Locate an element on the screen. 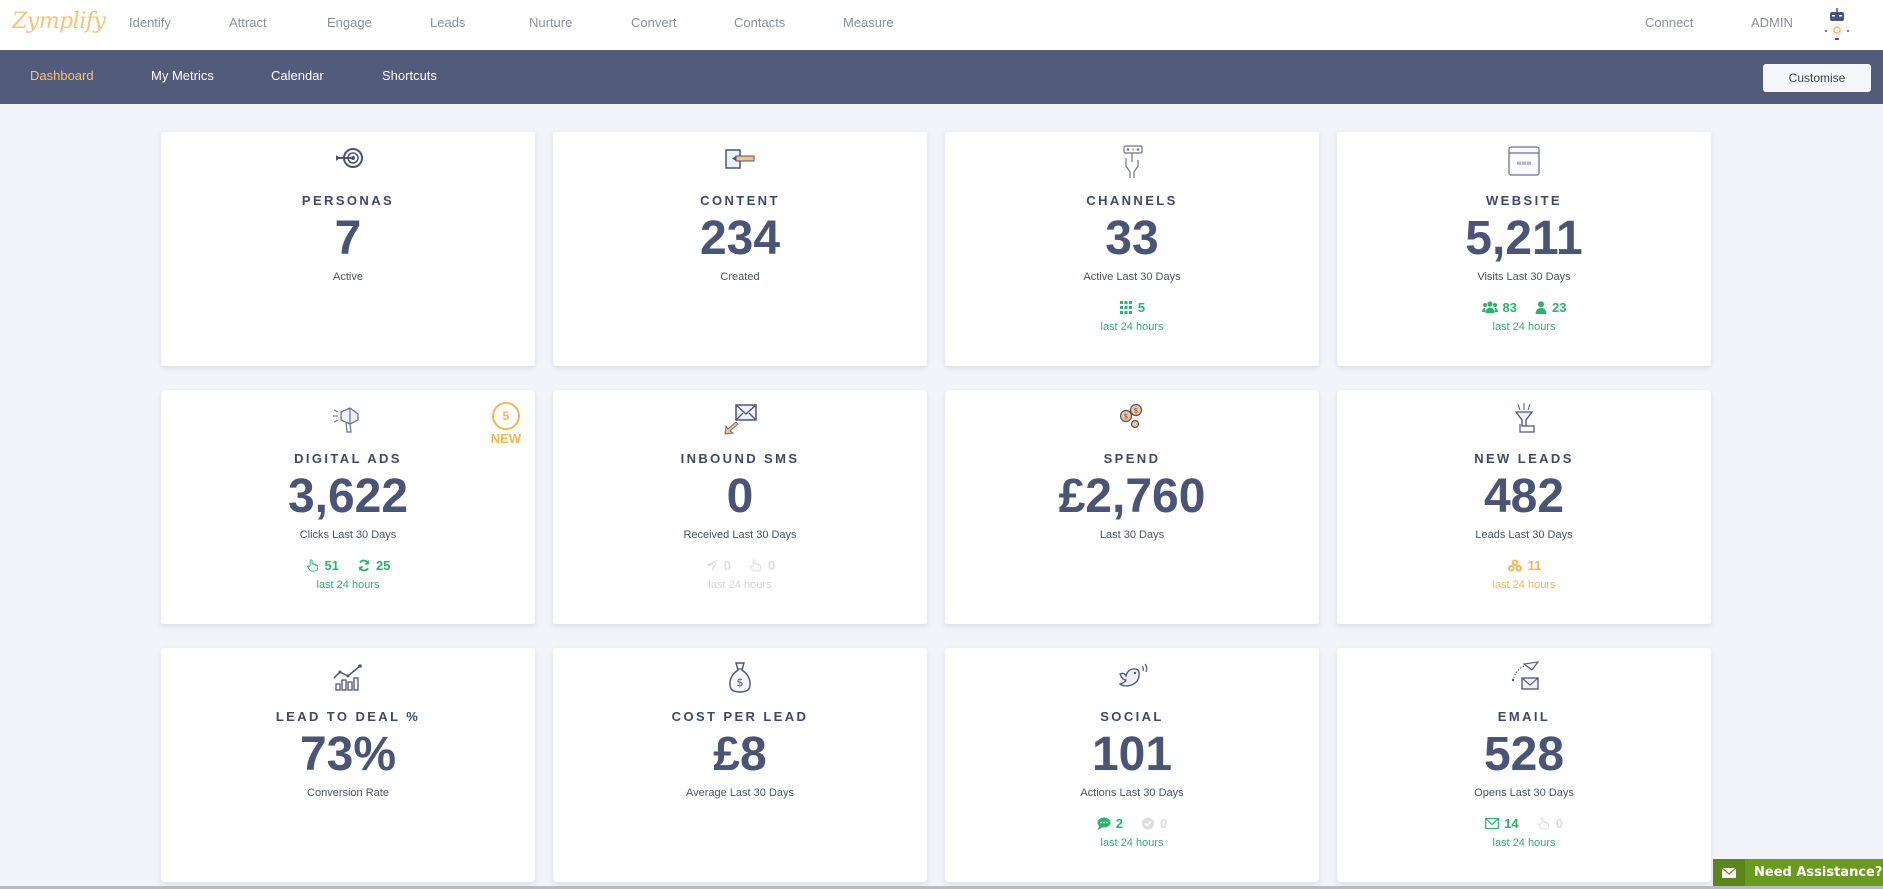 This screenshot has width=1883, height=889. card-content: CONTENT 234 Created is located at coordinates (740, 249).